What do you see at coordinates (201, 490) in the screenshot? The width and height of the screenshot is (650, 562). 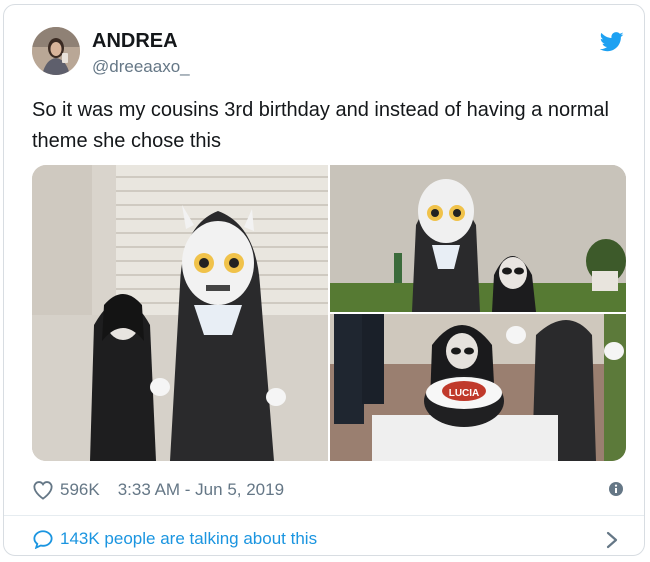 I see `tweet-timestamp: 3:33 AM - Jun 5, 2019` at bounding box center [201, 490].